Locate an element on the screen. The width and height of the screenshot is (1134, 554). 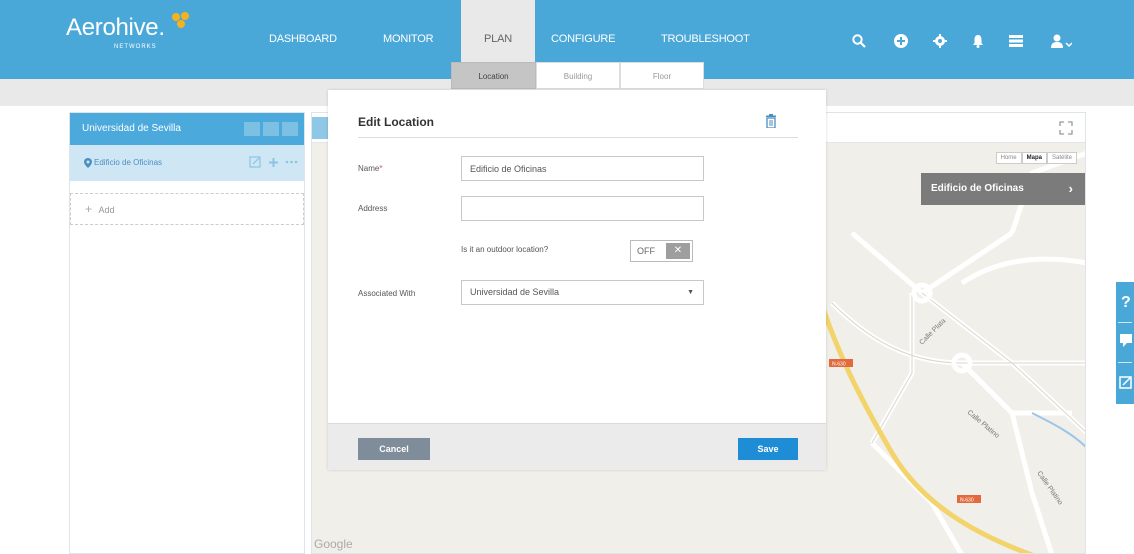
chat-icon is located at coordinates (1126, 341).